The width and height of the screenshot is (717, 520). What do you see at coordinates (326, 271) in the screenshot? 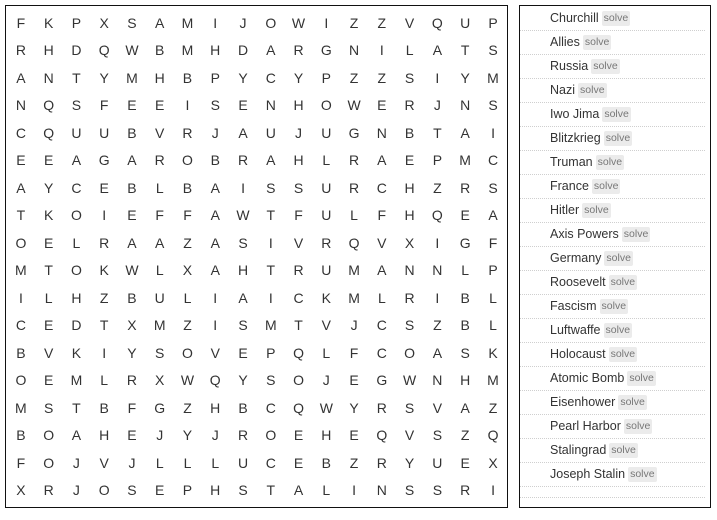
I see `grid-cell: U` at bounding box center [326, 271].